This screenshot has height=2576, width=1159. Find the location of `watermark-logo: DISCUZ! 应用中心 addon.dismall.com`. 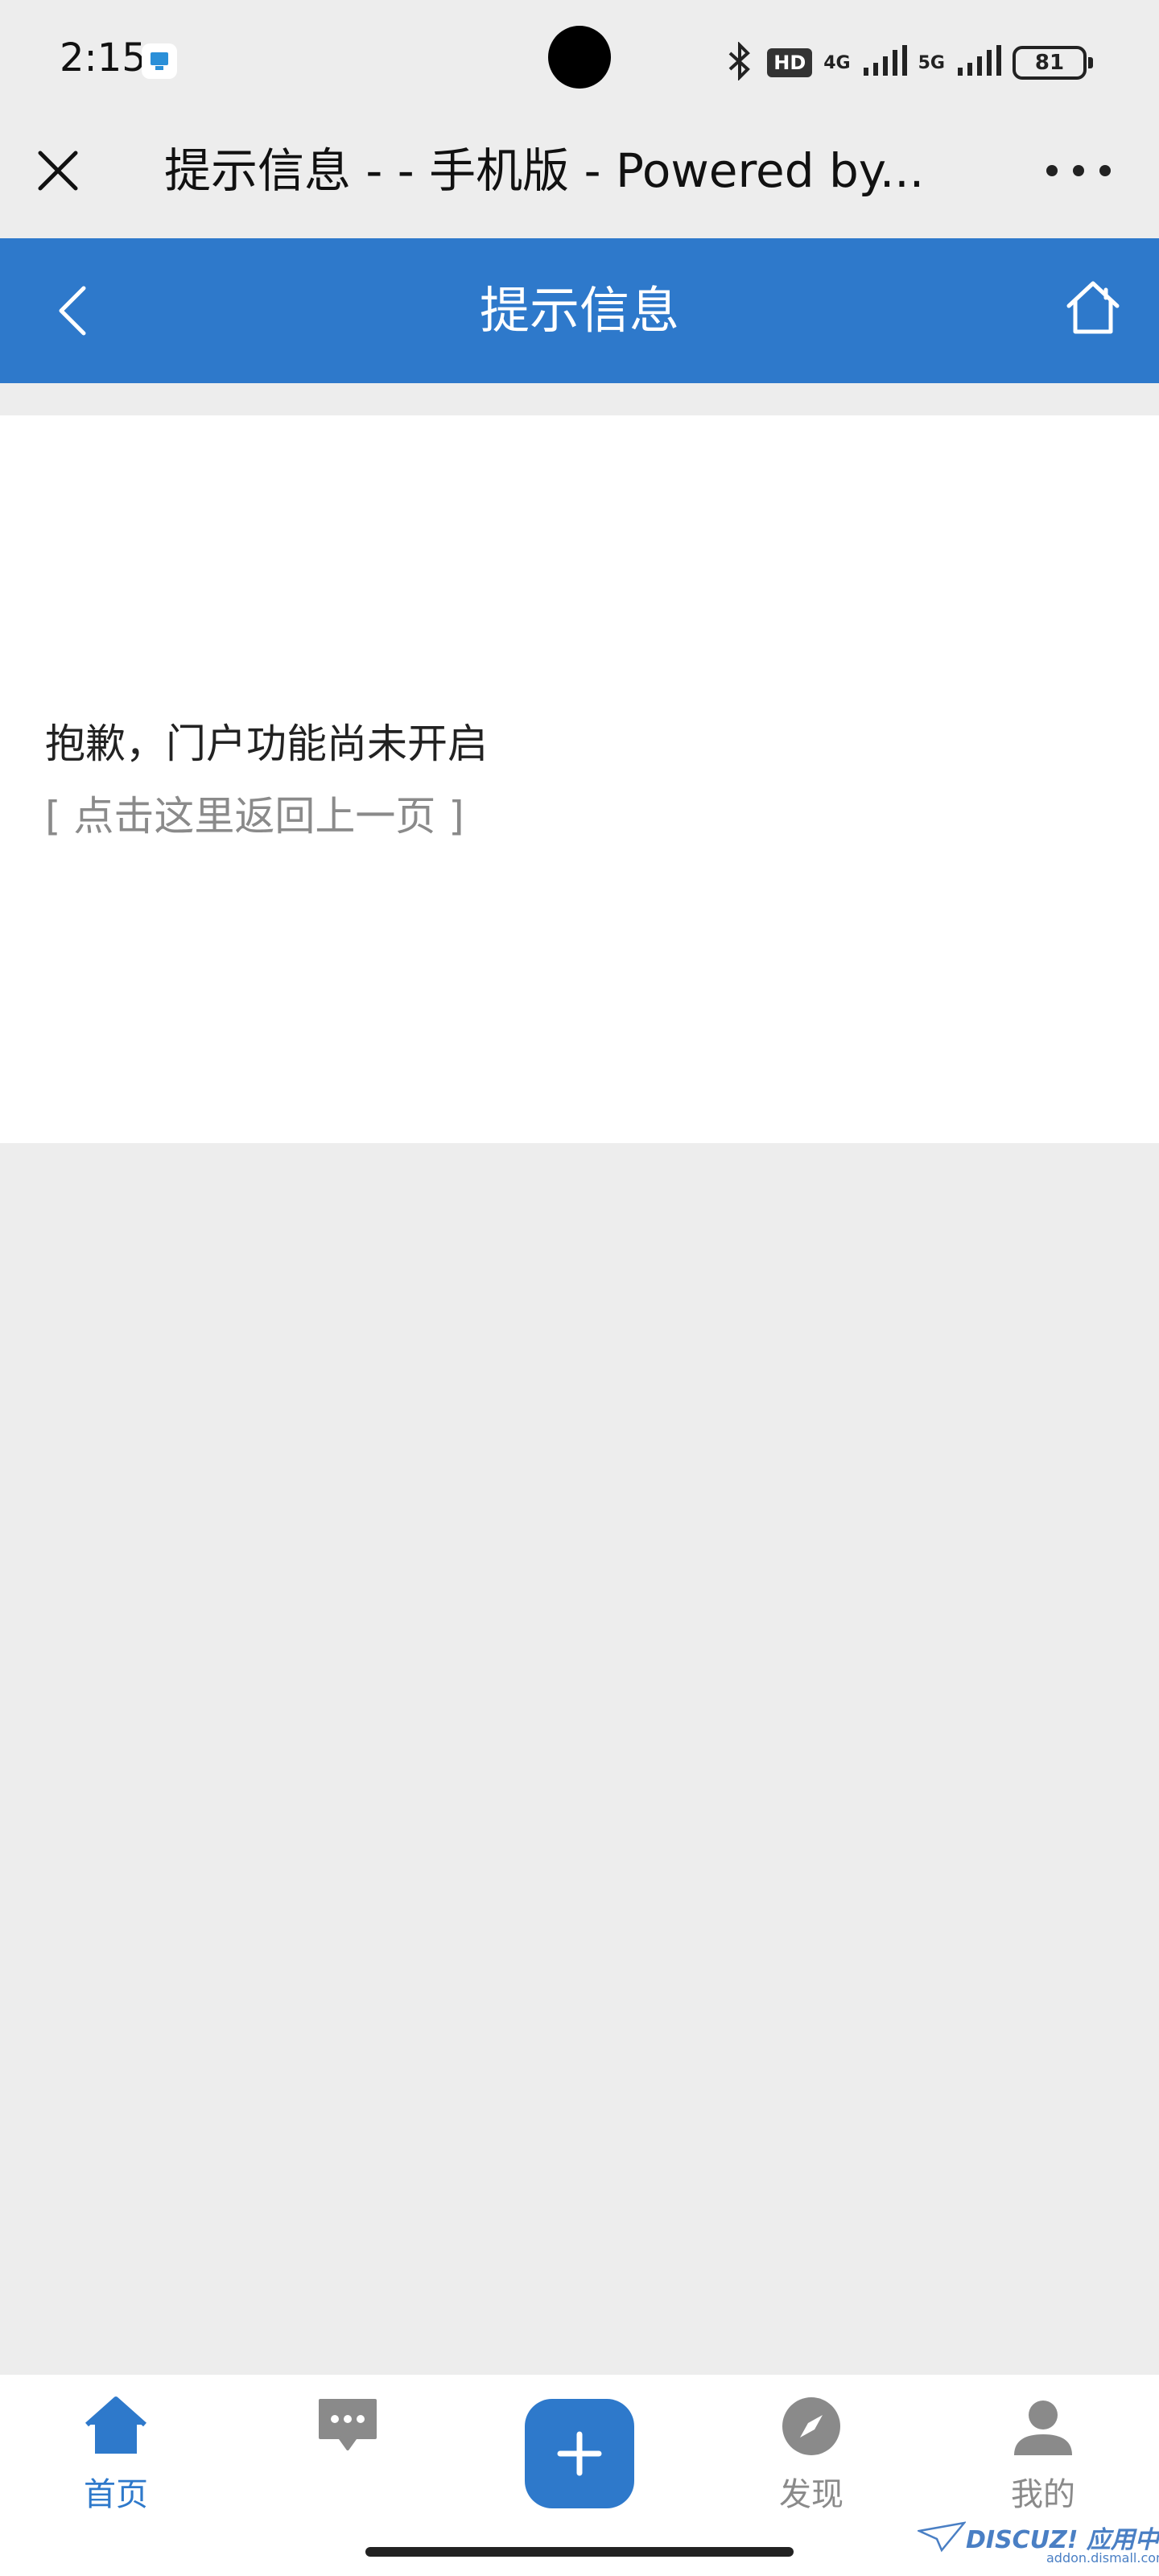

watermark-logo: DISCUZ! 应用中心 addon.dismall.com is located at coordinates (1038, 2544).